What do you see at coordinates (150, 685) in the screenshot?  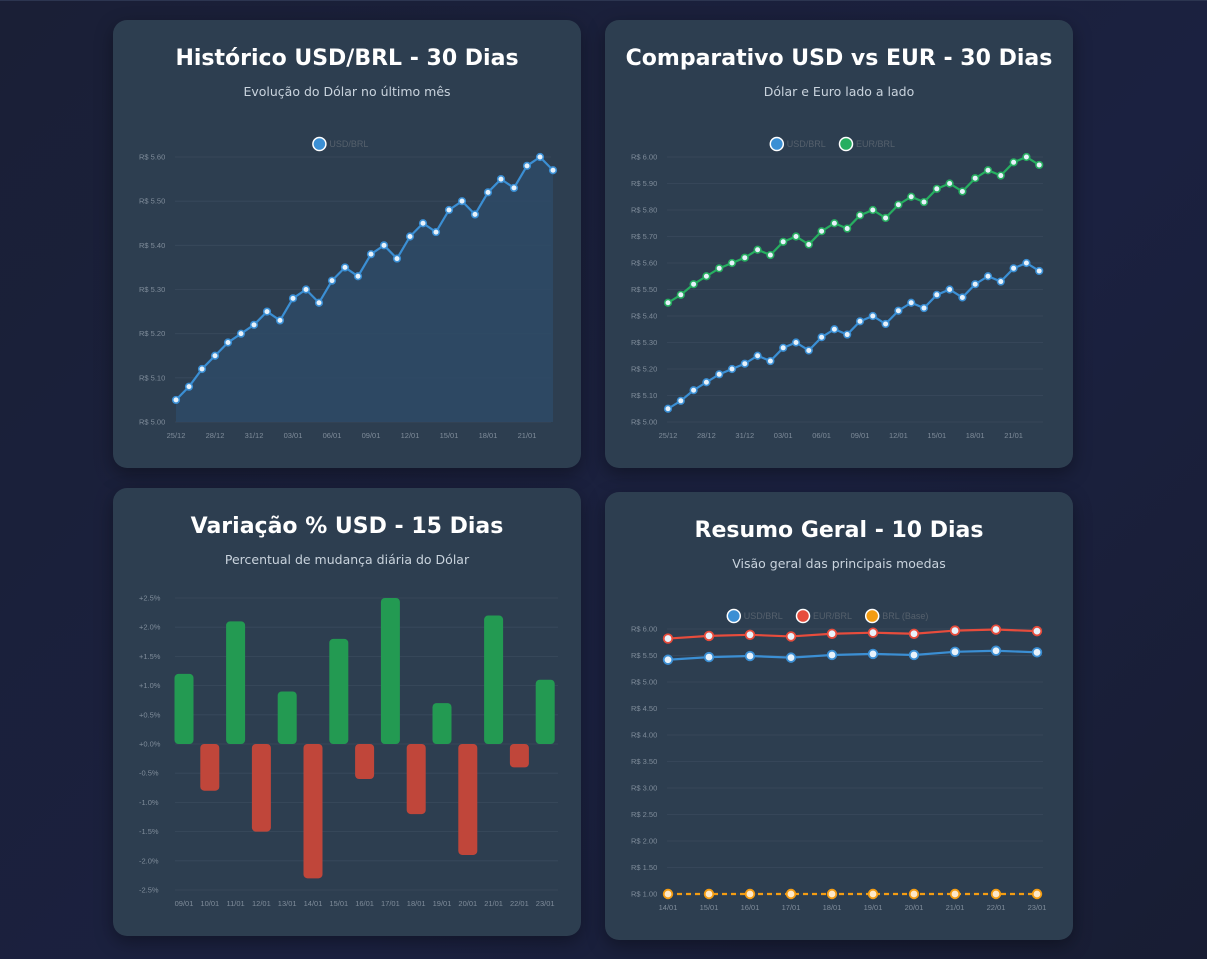 I see `y-tick-label: +1.0%` at bounding box center [150, 685].